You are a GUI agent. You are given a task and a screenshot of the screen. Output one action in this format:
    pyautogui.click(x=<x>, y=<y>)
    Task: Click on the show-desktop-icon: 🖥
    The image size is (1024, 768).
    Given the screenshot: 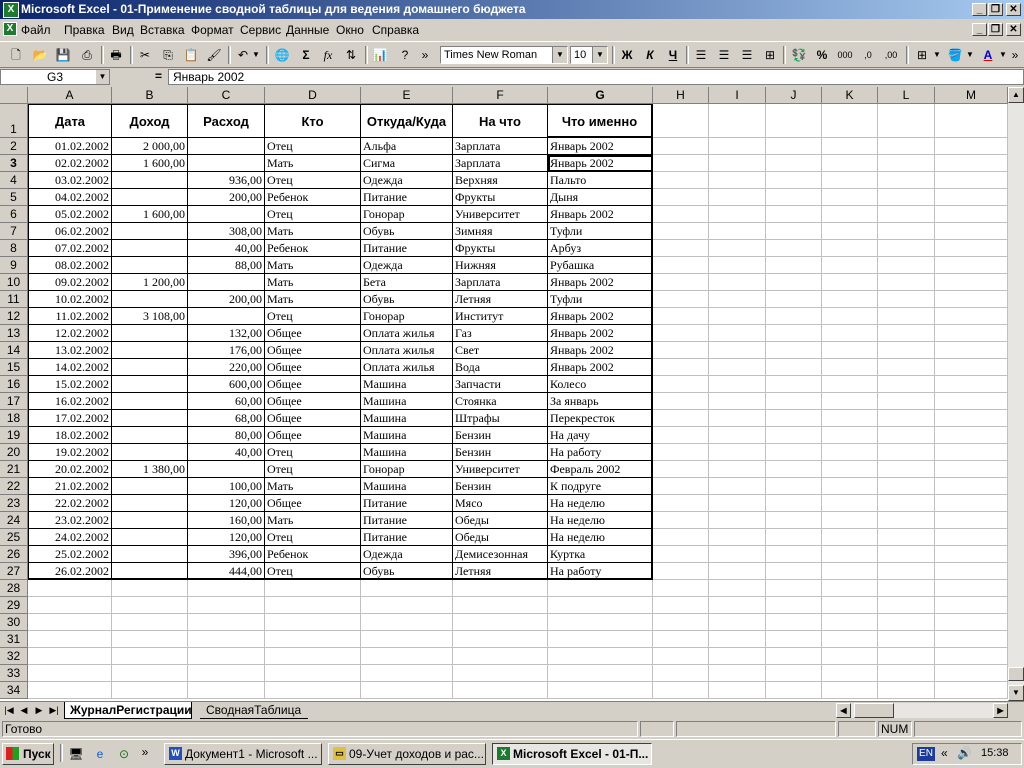 What is the action you would take?
    pyautogui.click(x=76, y=754)
    